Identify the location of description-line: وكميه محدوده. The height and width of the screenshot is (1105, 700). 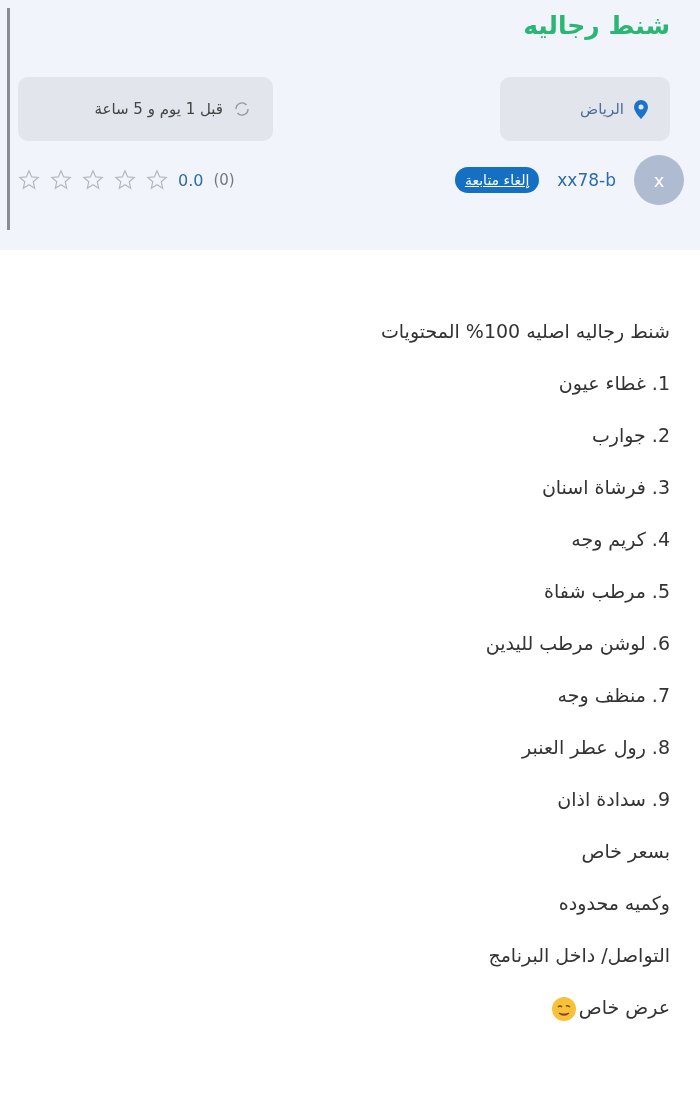
(614, 903).